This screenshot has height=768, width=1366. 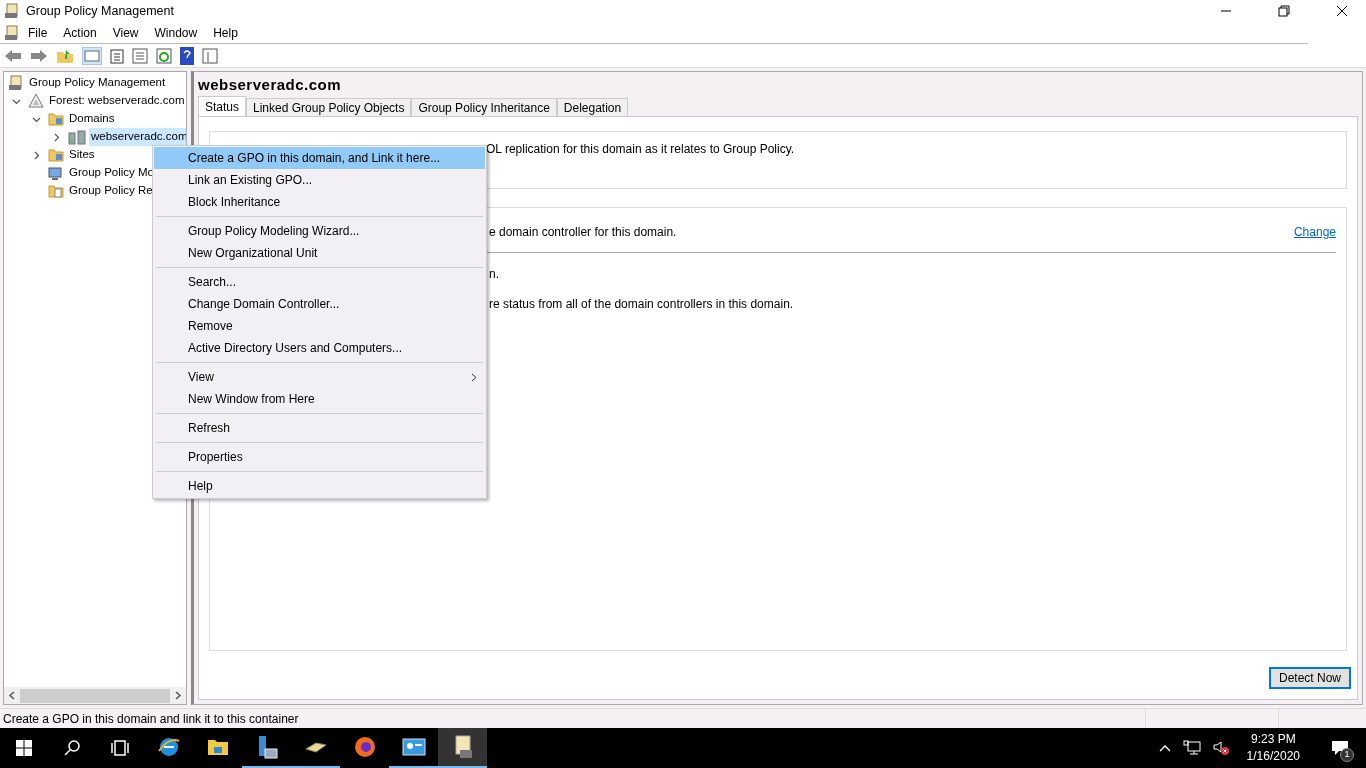 I want to click on tab: Linked Group Policy Objects, so click(x=329, y=107).